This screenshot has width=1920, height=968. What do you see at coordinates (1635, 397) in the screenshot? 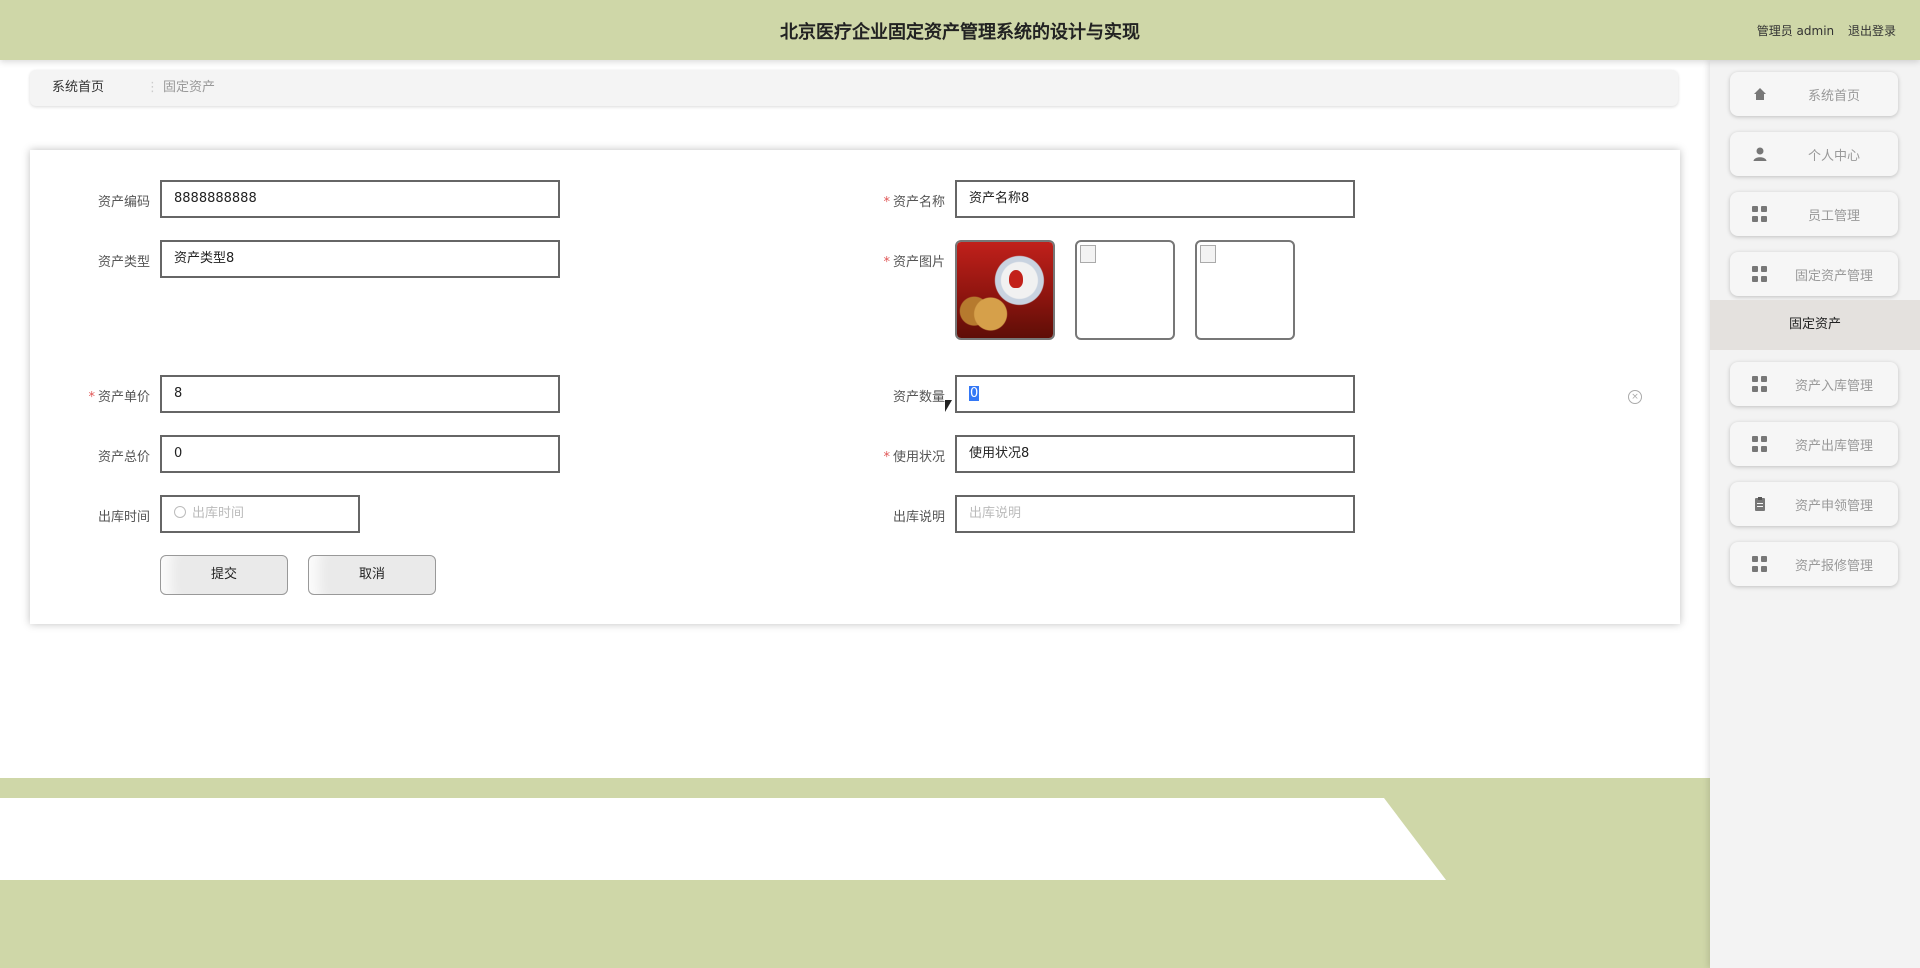
I see `clear-icon: ×` at bounding box center [1635, 397].